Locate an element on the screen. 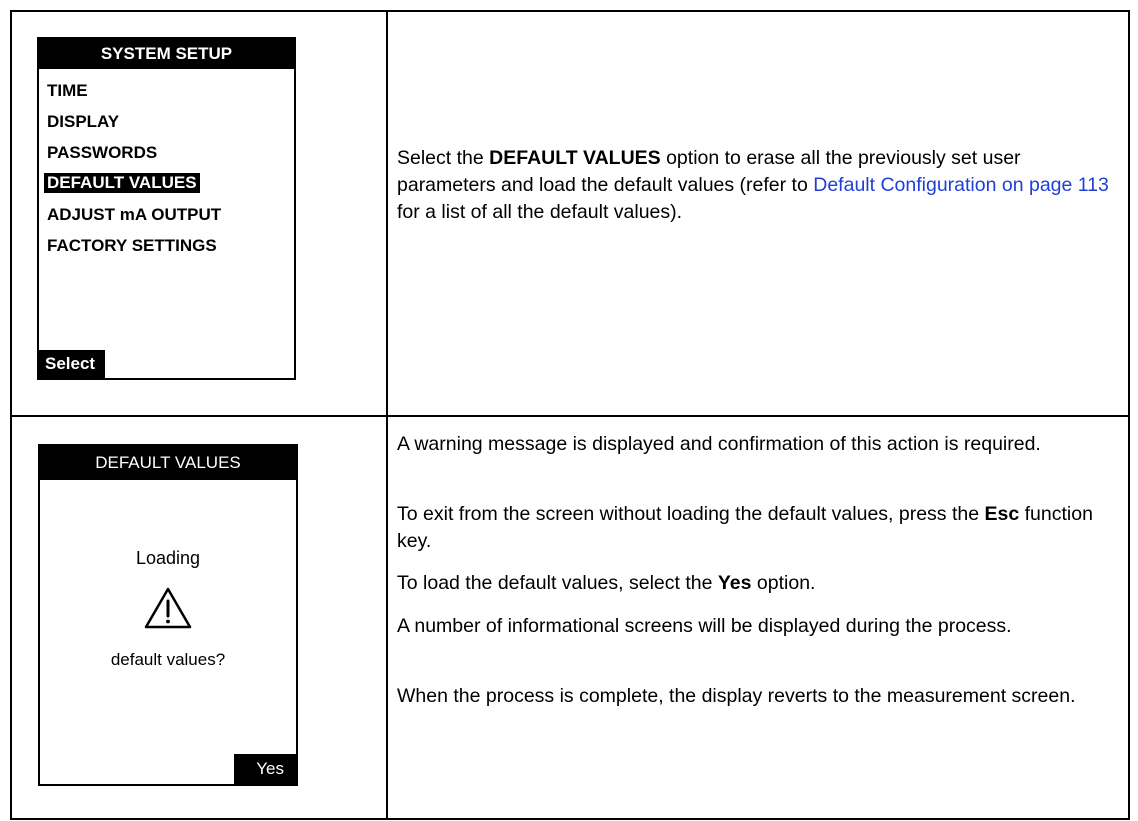 The height and width of the screenshot is (821, 1138). menu-item-time: TIME is located at coordinates (134, 90).